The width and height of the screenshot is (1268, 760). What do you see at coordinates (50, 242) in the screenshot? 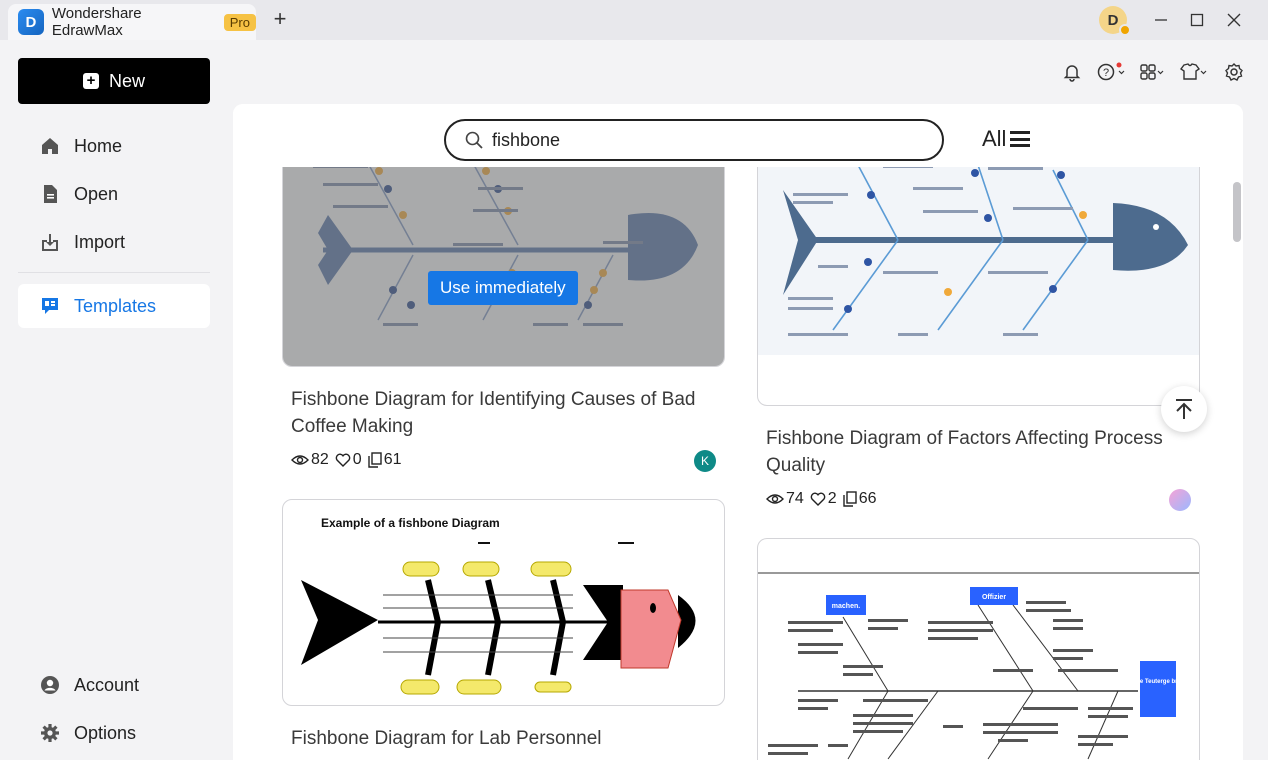
I see `import-icon` at bounding box center [50, 242].